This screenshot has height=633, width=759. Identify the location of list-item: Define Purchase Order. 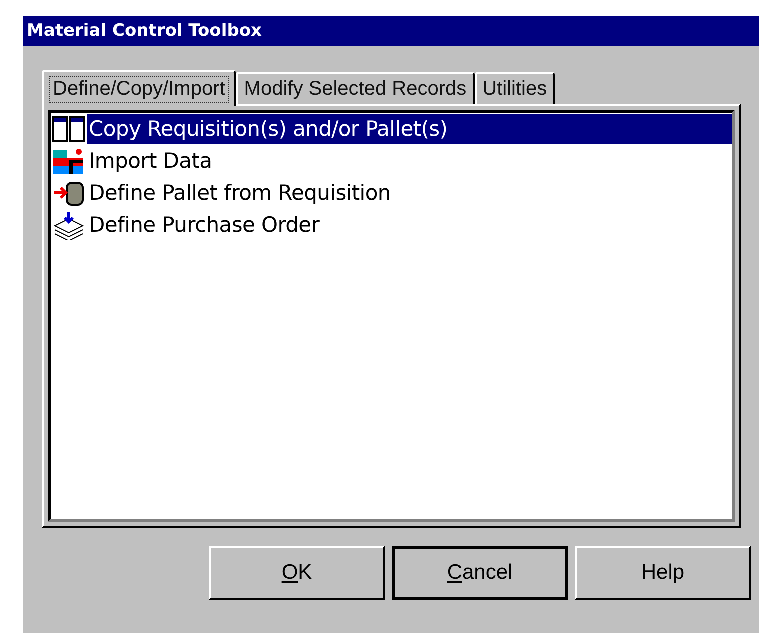
(409, 225).